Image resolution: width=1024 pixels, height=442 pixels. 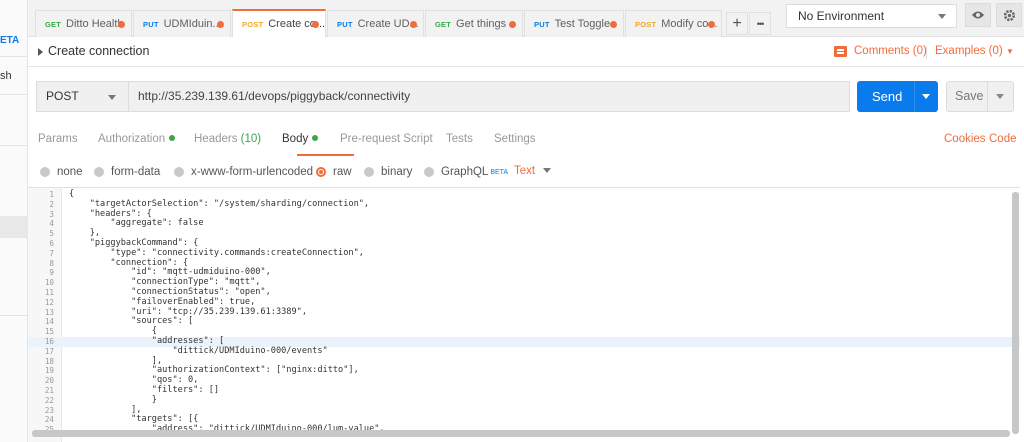 I want to click on request-title: Create connection, so click(x=98, y=51).